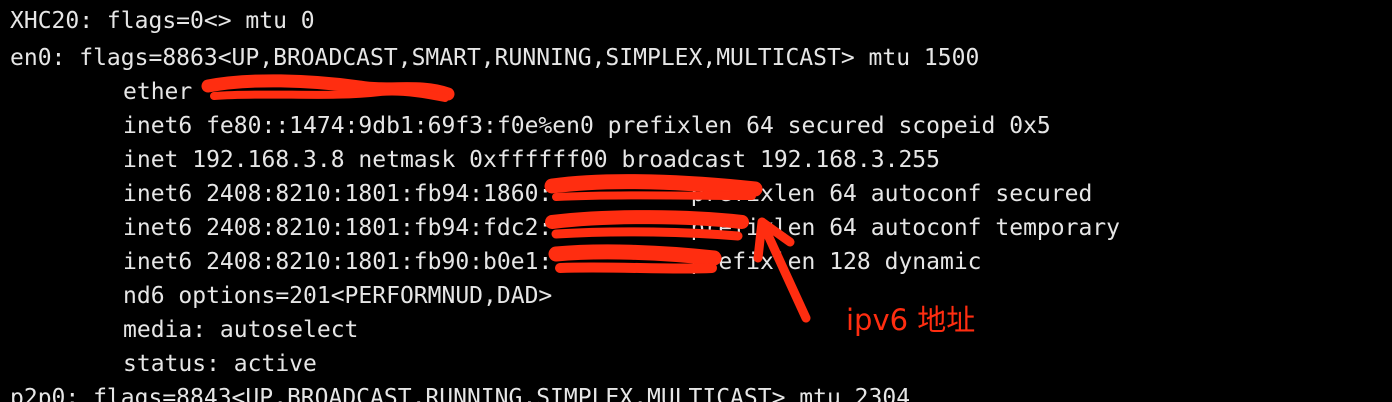 Image resolution: width=1392 pixels, height=402 pixels. Describe the element at coordinates (158, 92) in the screenshot. I see `terminal-line-ether: ether` at that location.